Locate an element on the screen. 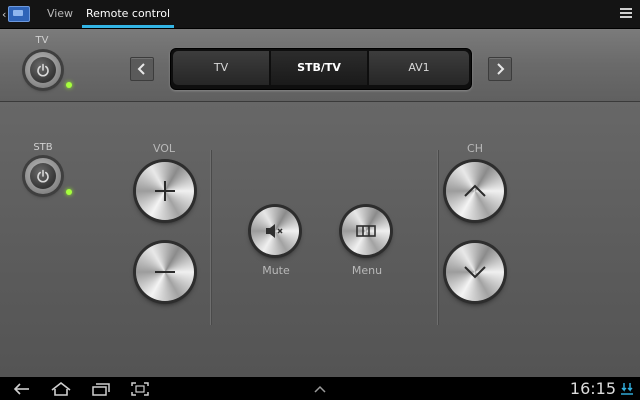 This screenshot has height=400, width=640. divider-right is located at coordinates (437, 237).